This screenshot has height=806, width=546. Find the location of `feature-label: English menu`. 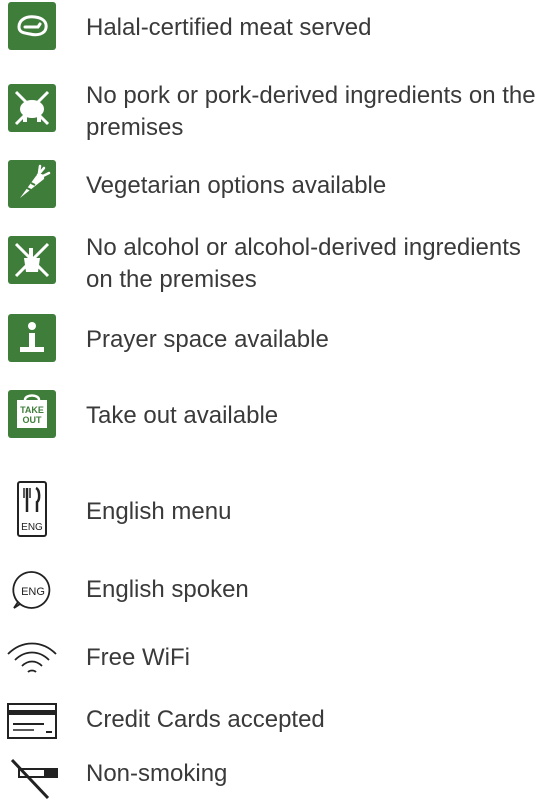

feature-label: English menu is located at coordinates (159, 511).